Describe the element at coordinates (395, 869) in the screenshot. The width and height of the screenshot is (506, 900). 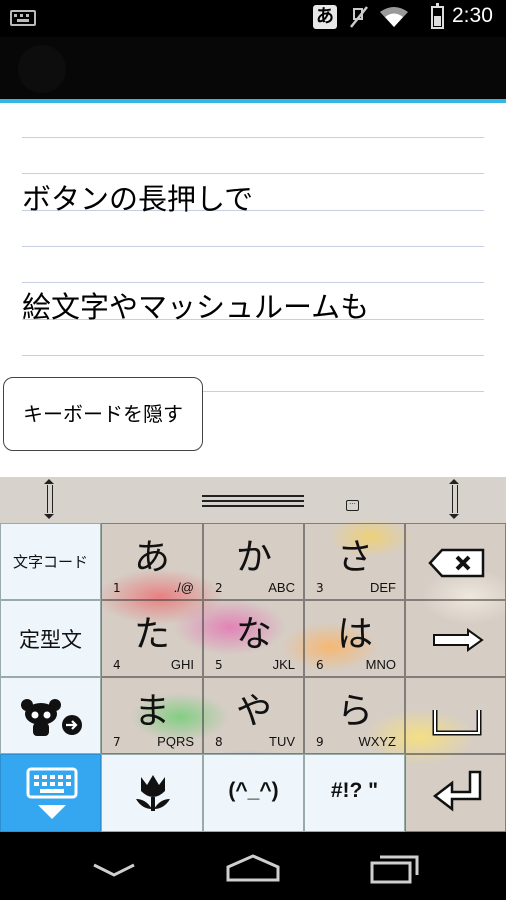
I see `recents-icon` at that location.